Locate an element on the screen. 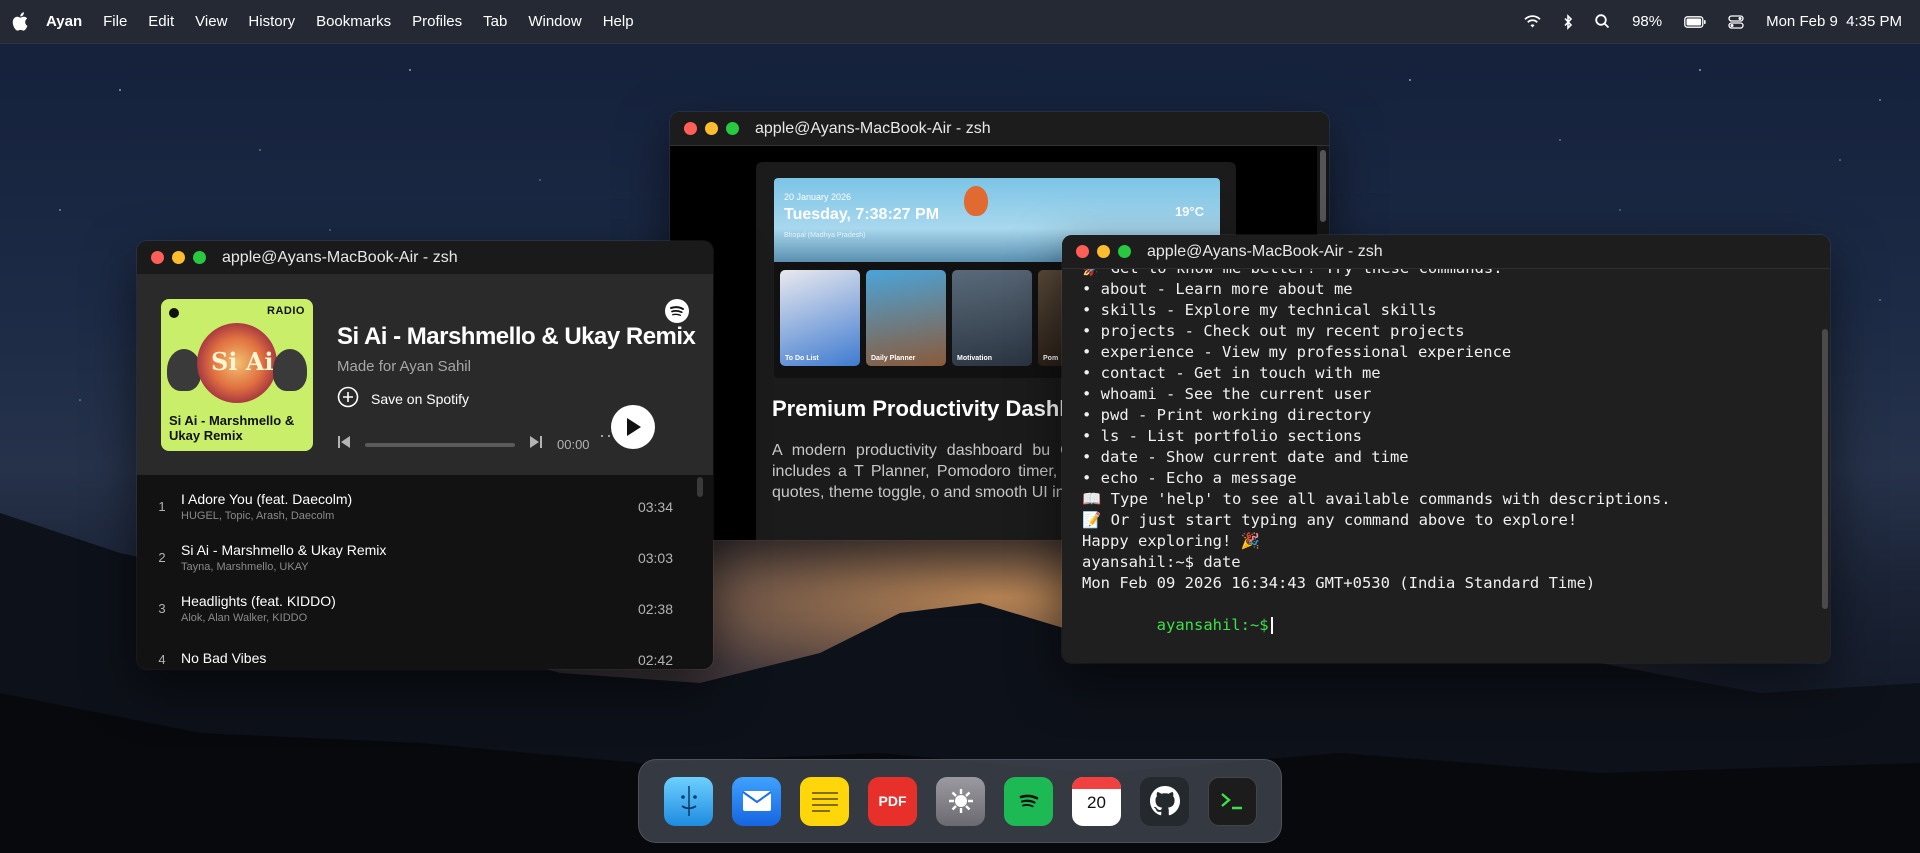 This screenshot has width=1920, height=853. github-icon is located at coordinates (1164, 801).